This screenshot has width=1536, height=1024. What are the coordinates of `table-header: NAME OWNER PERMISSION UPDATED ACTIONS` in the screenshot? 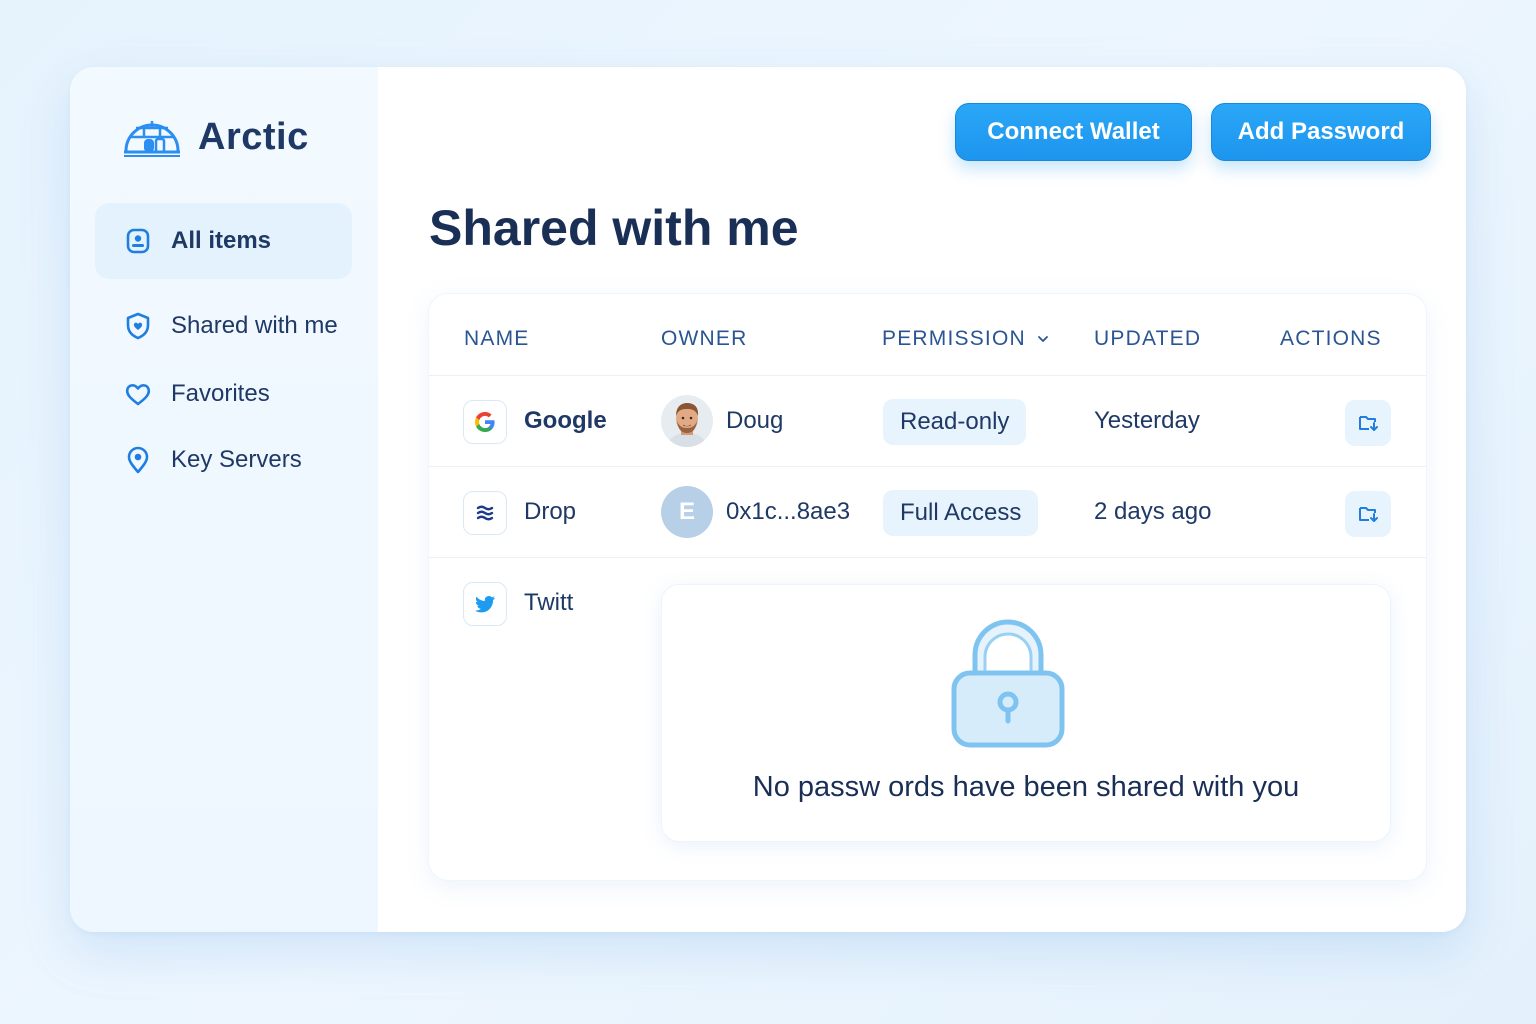 It's located at (927, 335).